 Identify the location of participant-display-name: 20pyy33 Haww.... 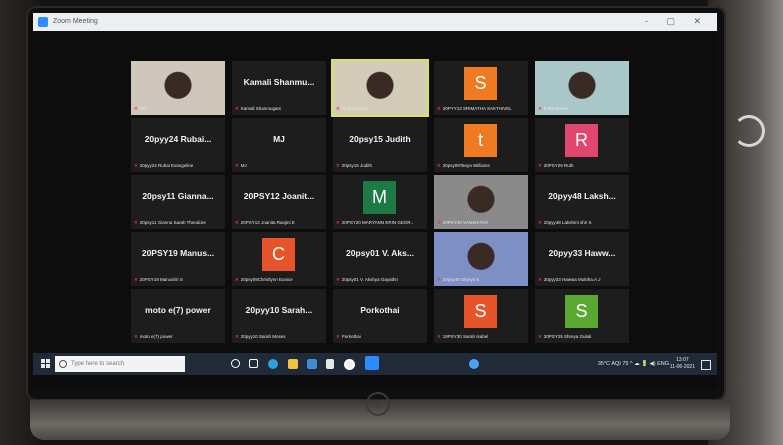
(582, 253).